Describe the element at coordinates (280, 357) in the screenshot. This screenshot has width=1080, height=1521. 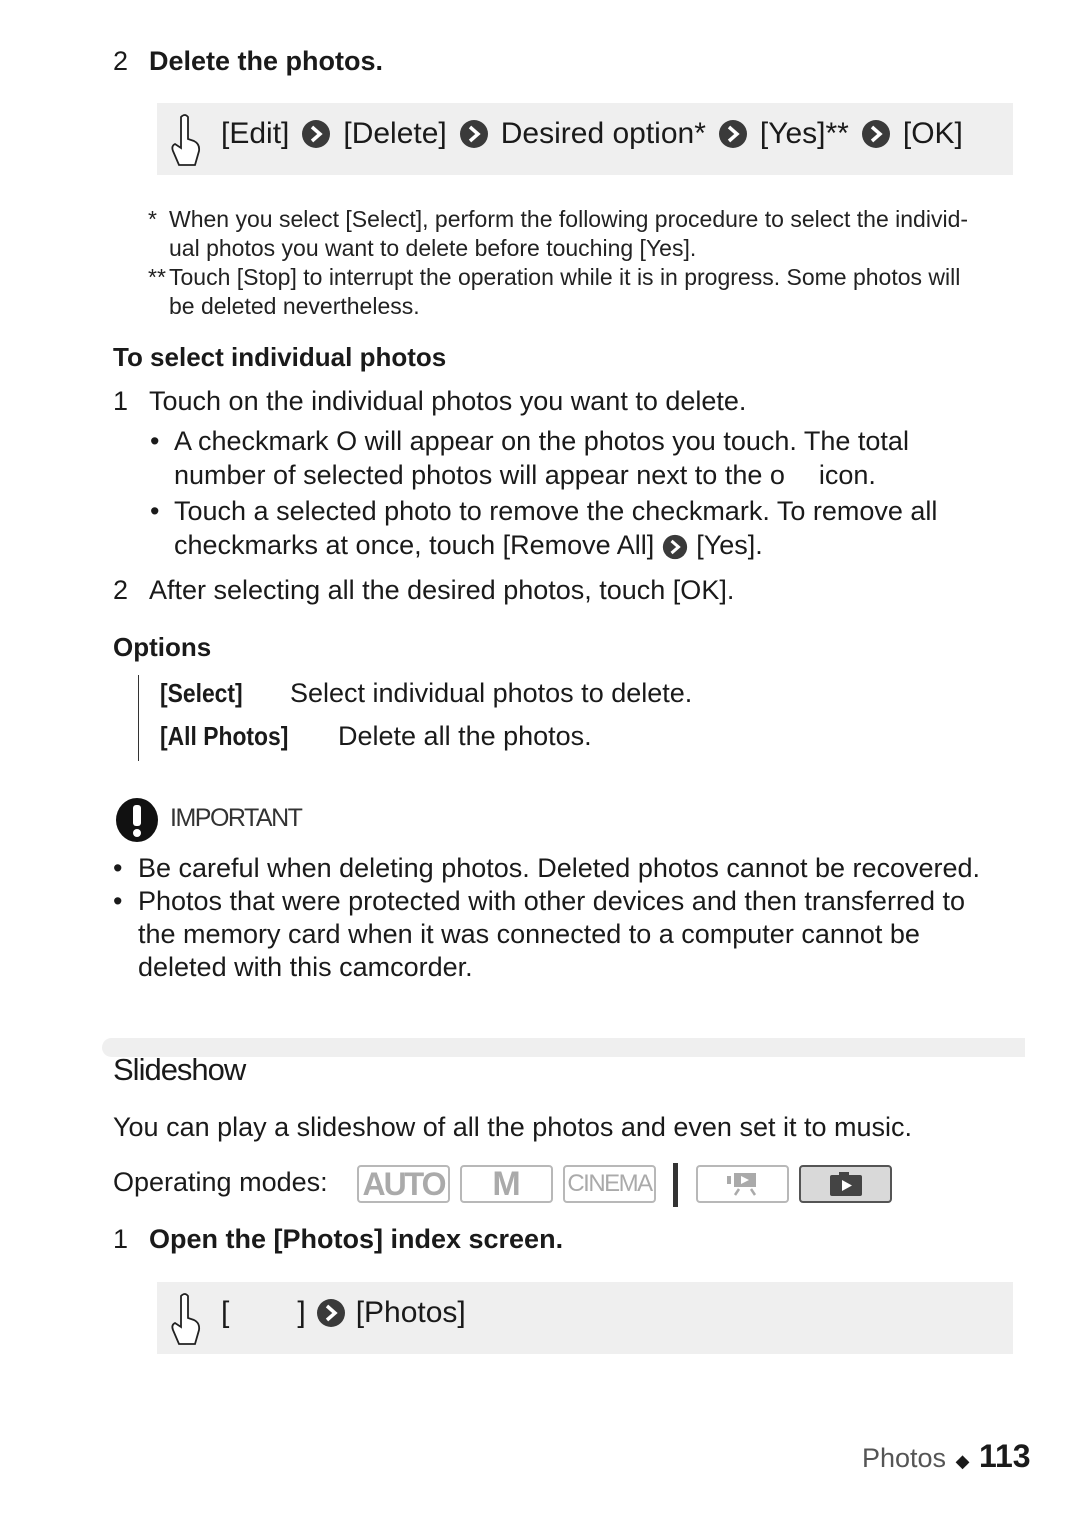
I see `section-heading-select-individual: To select individual photos` at that location.